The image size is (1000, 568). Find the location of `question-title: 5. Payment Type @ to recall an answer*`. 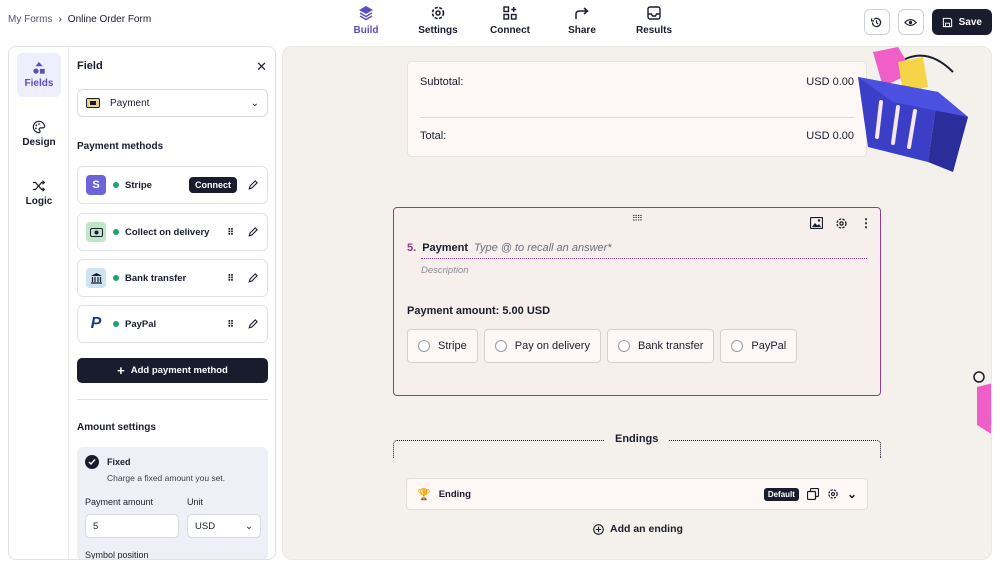

question-title: 5. Payment Type @ to recall an answer* is located at coordinates (509, 248).